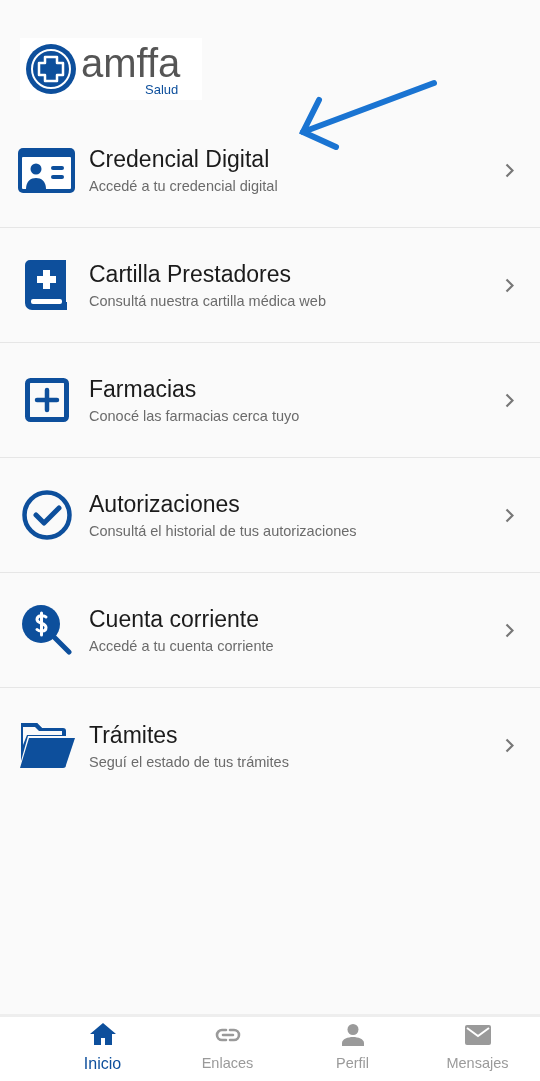 The width and height of the screenshot is (540, 1081). I want to click on link-icon, so click(227, 1035).